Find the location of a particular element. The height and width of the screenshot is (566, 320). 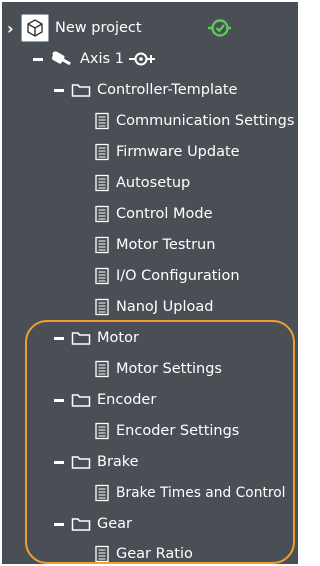

link-target-icon is located at coordinates (142, 59).